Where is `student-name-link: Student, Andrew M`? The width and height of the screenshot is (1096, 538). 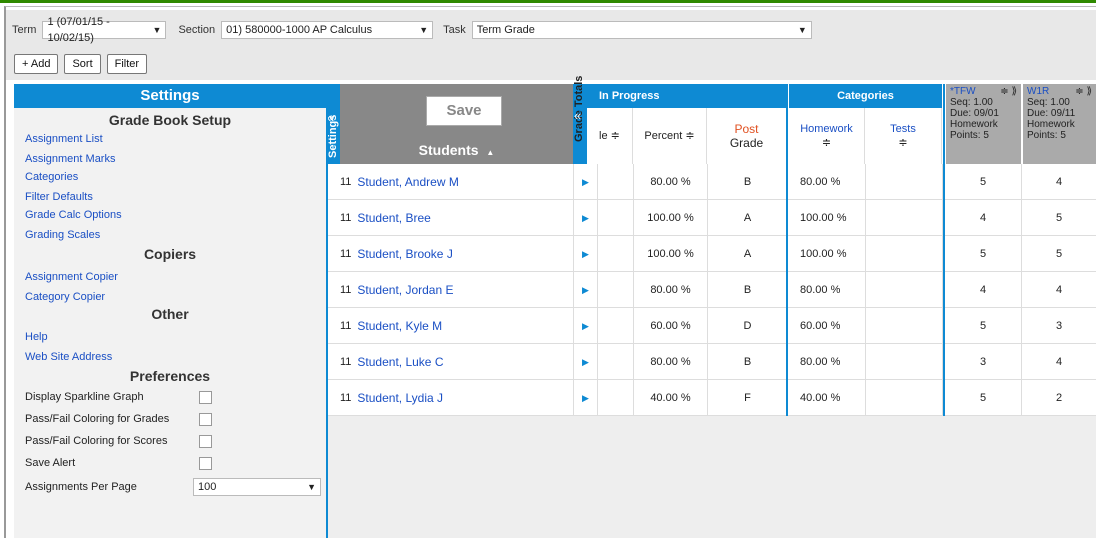 student-name-link: Student, Andrew M is located at coordinates (407, 182).